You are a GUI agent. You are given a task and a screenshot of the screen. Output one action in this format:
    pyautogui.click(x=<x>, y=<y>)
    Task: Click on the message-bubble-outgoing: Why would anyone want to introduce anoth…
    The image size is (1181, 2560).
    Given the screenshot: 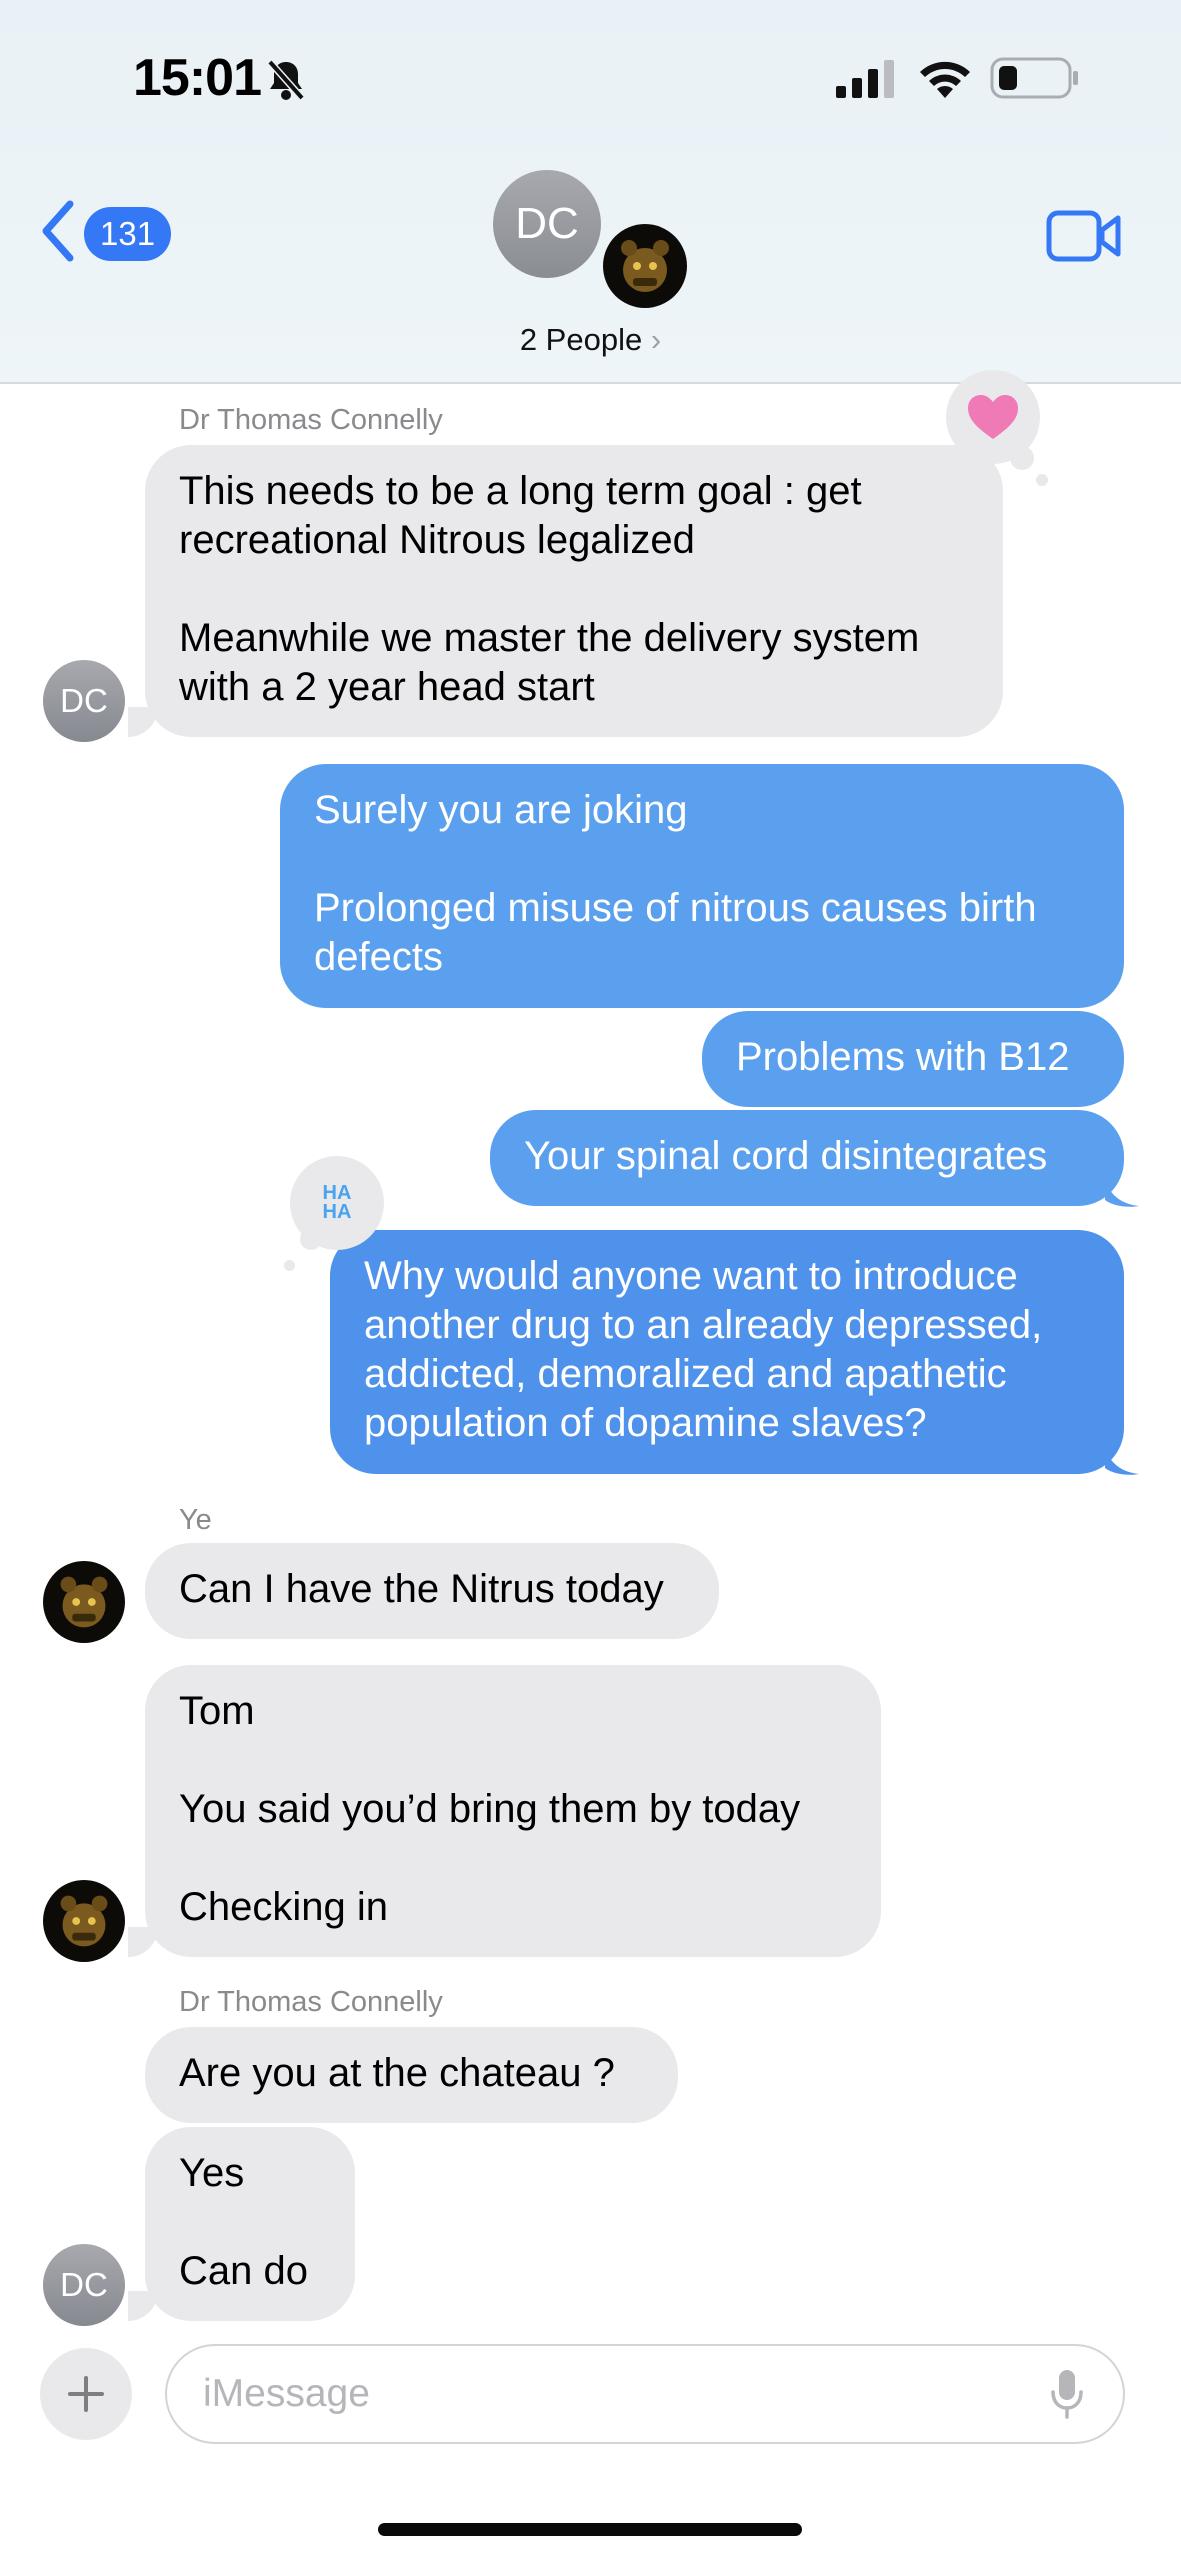 What is the action you would take?
    pyautogui.click(x=727, y=1352)
    